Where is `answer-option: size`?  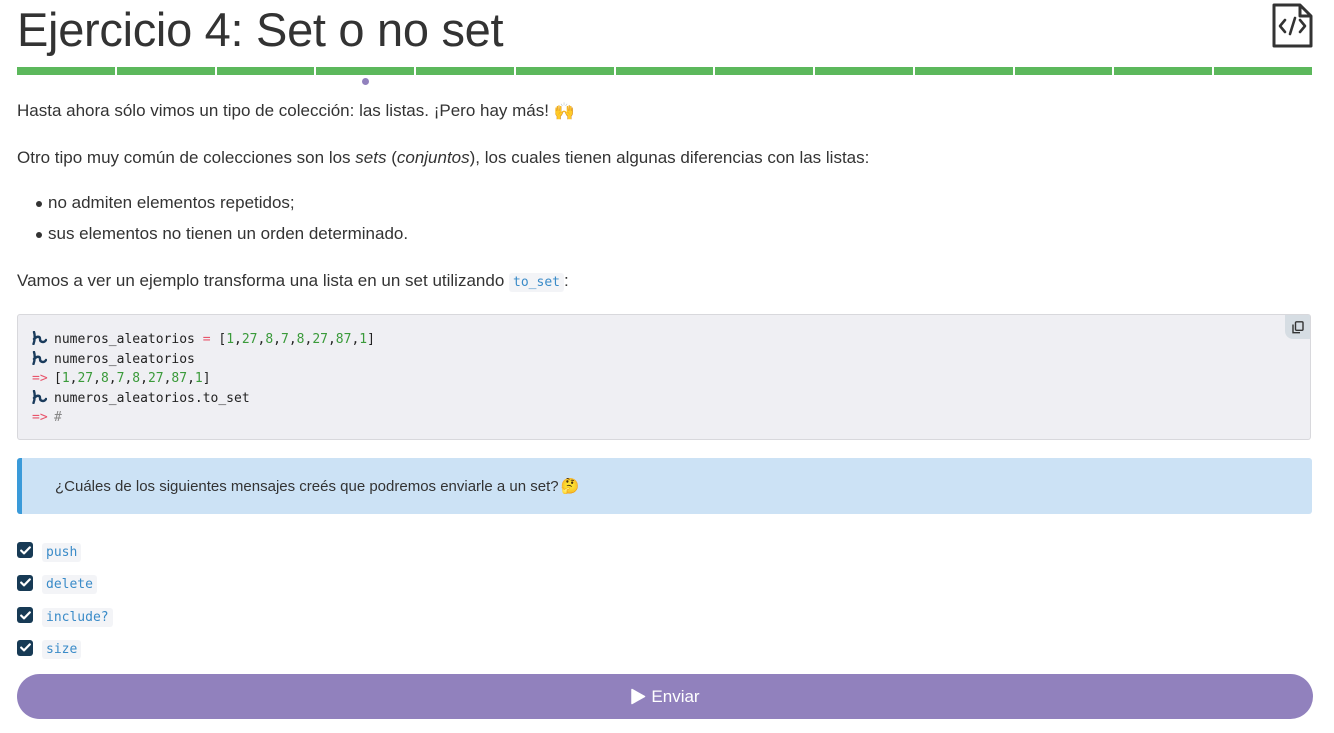 answer-option: size is located at coordinates (65, 650).